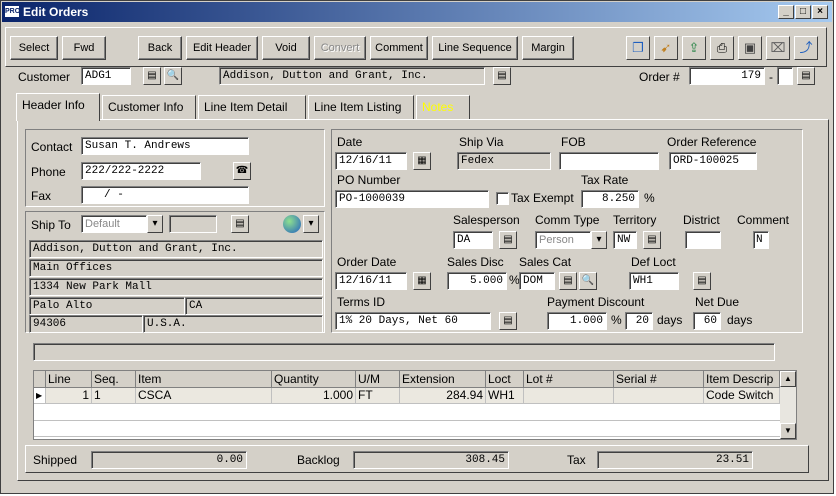  What do you see at coordinates (69, 379) in the screenshot?
I see `column-header: Line` at bounding box center [69, 379].